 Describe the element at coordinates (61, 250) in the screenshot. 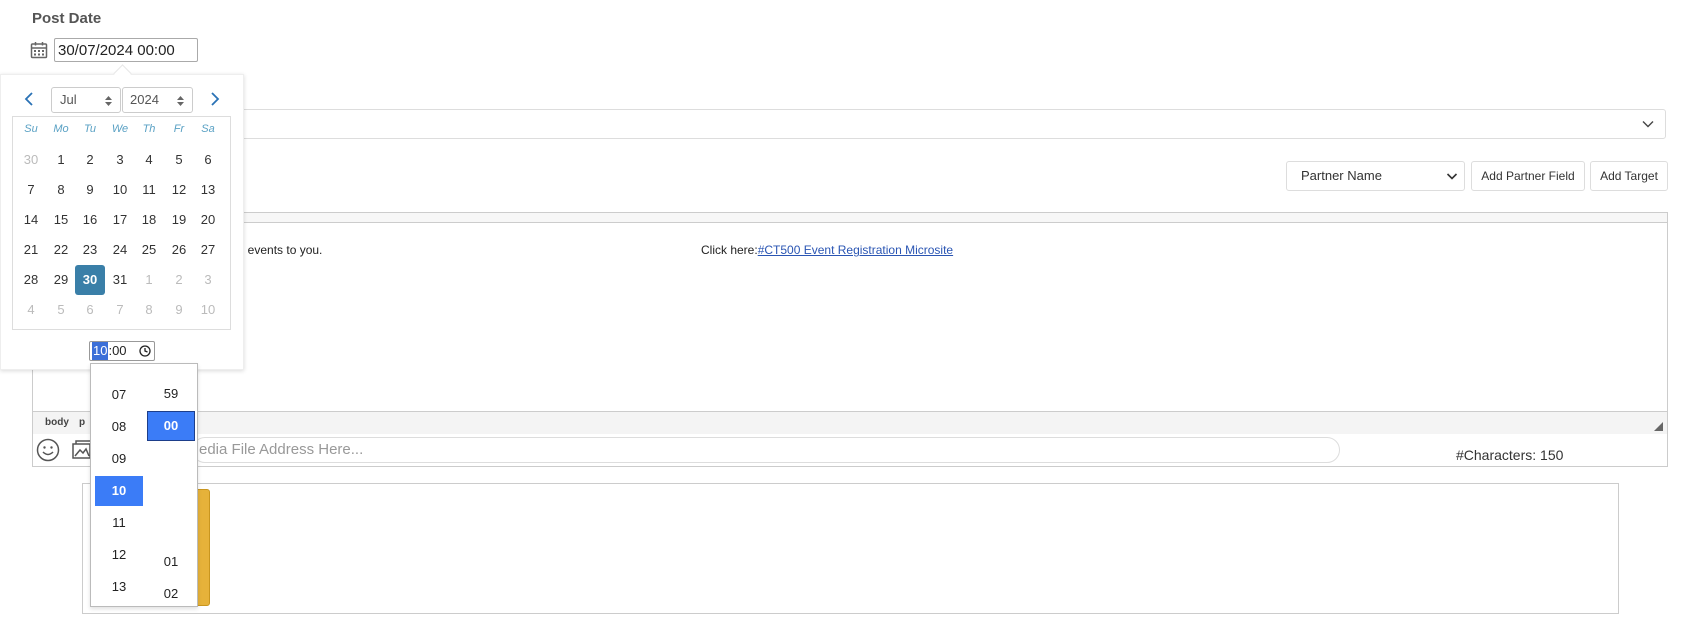

I see `calendar-day: 22` at that location.